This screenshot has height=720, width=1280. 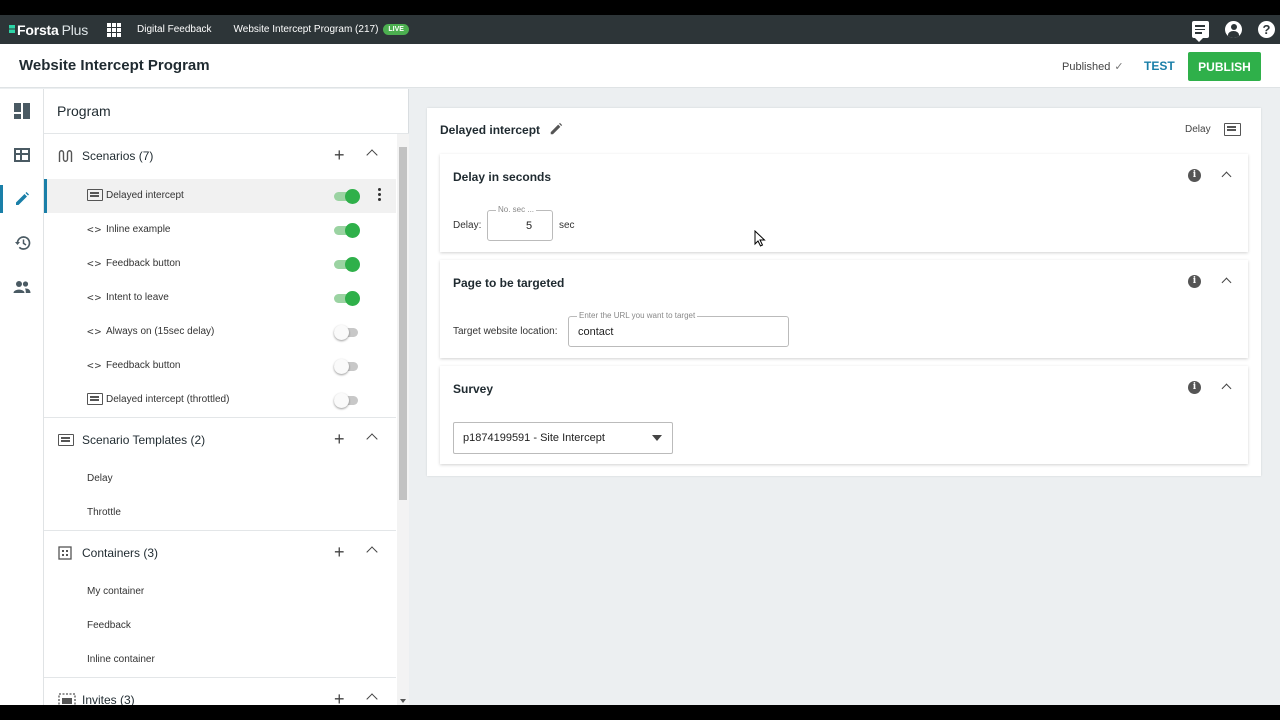 What do you see at coordinates (22, 199) in the screenshot?
I see `rail-edit` at bounding box center [22, 199].